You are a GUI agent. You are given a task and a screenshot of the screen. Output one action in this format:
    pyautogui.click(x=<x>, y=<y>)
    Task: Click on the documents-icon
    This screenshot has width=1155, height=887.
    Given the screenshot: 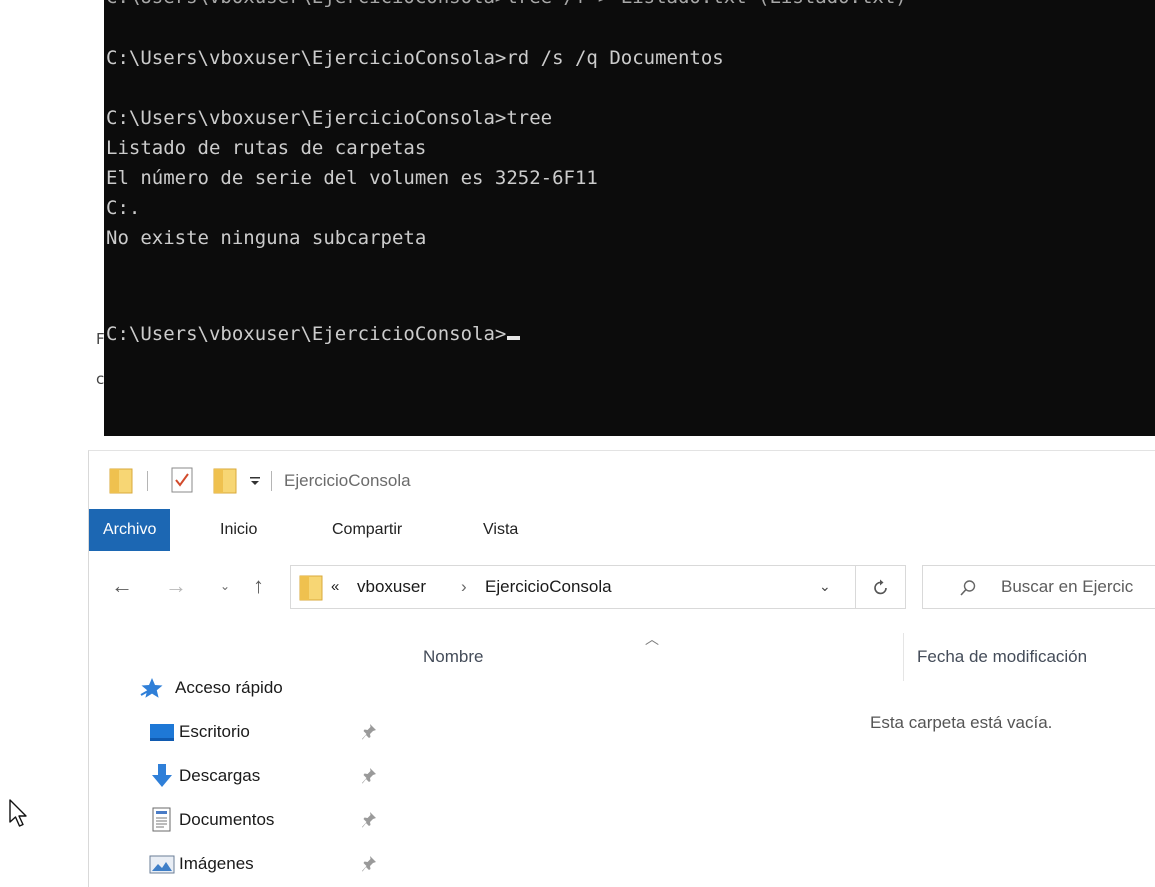 What is the action you would take?
    pyautogui.click(x=161, y=819)
    